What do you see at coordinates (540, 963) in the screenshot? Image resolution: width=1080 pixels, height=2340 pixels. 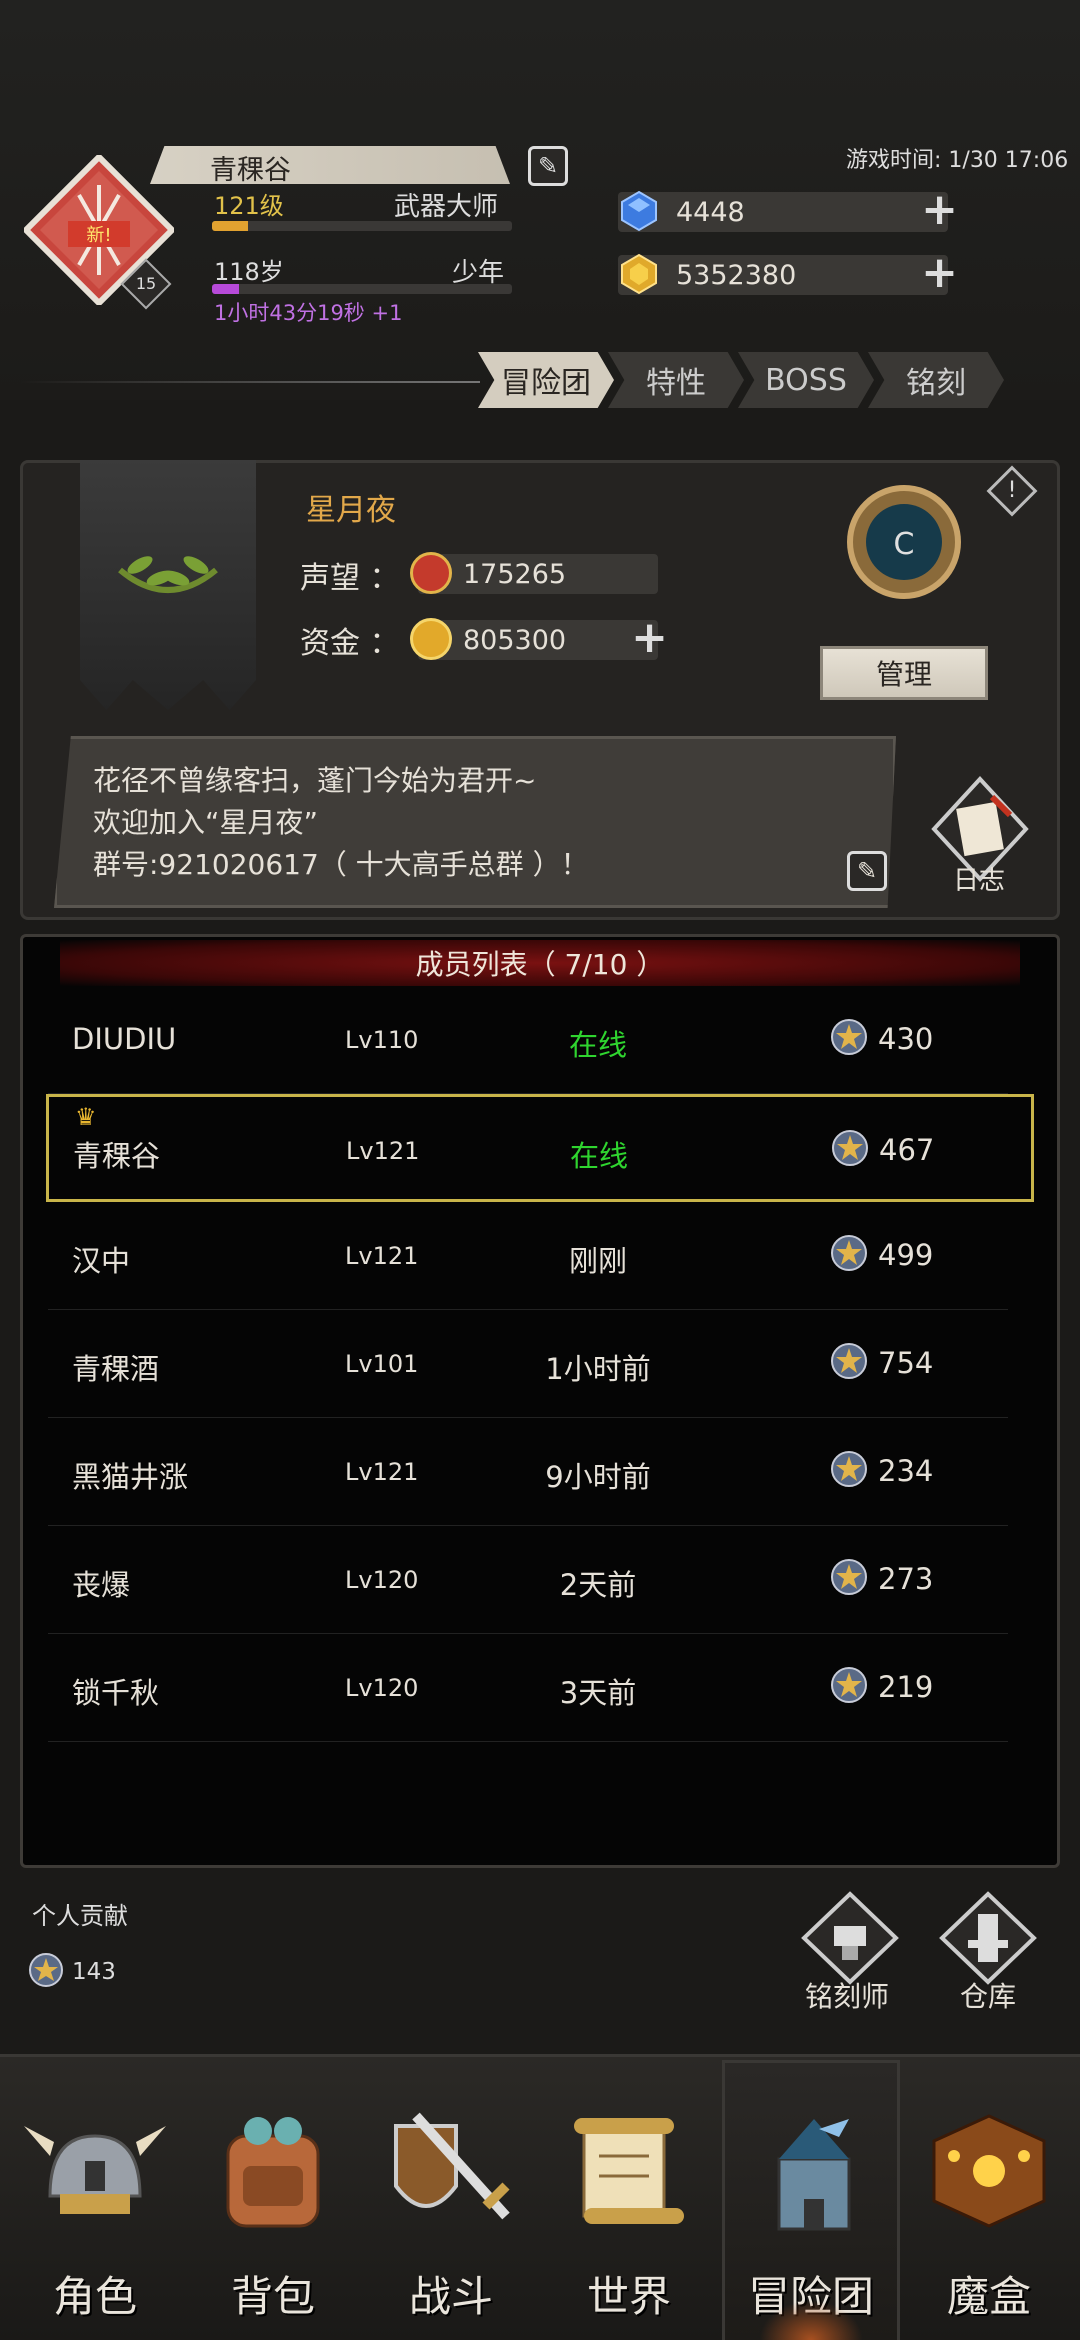 I see `member-list-title: 成员列表（ 7/10 ）` at bounding box center [540, 963].